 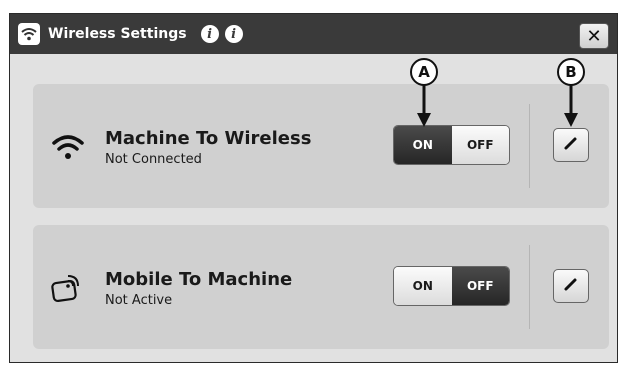 I want to click on callout-a: A, so click(x=424, y=72).